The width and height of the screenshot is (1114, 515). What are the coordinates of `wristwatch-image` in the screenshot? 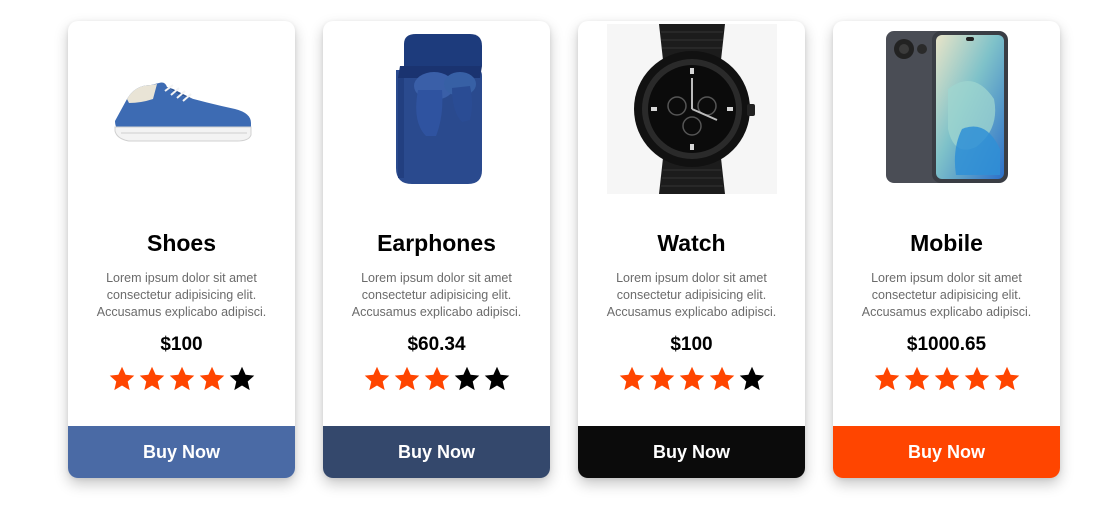 It's located at (691, 108).